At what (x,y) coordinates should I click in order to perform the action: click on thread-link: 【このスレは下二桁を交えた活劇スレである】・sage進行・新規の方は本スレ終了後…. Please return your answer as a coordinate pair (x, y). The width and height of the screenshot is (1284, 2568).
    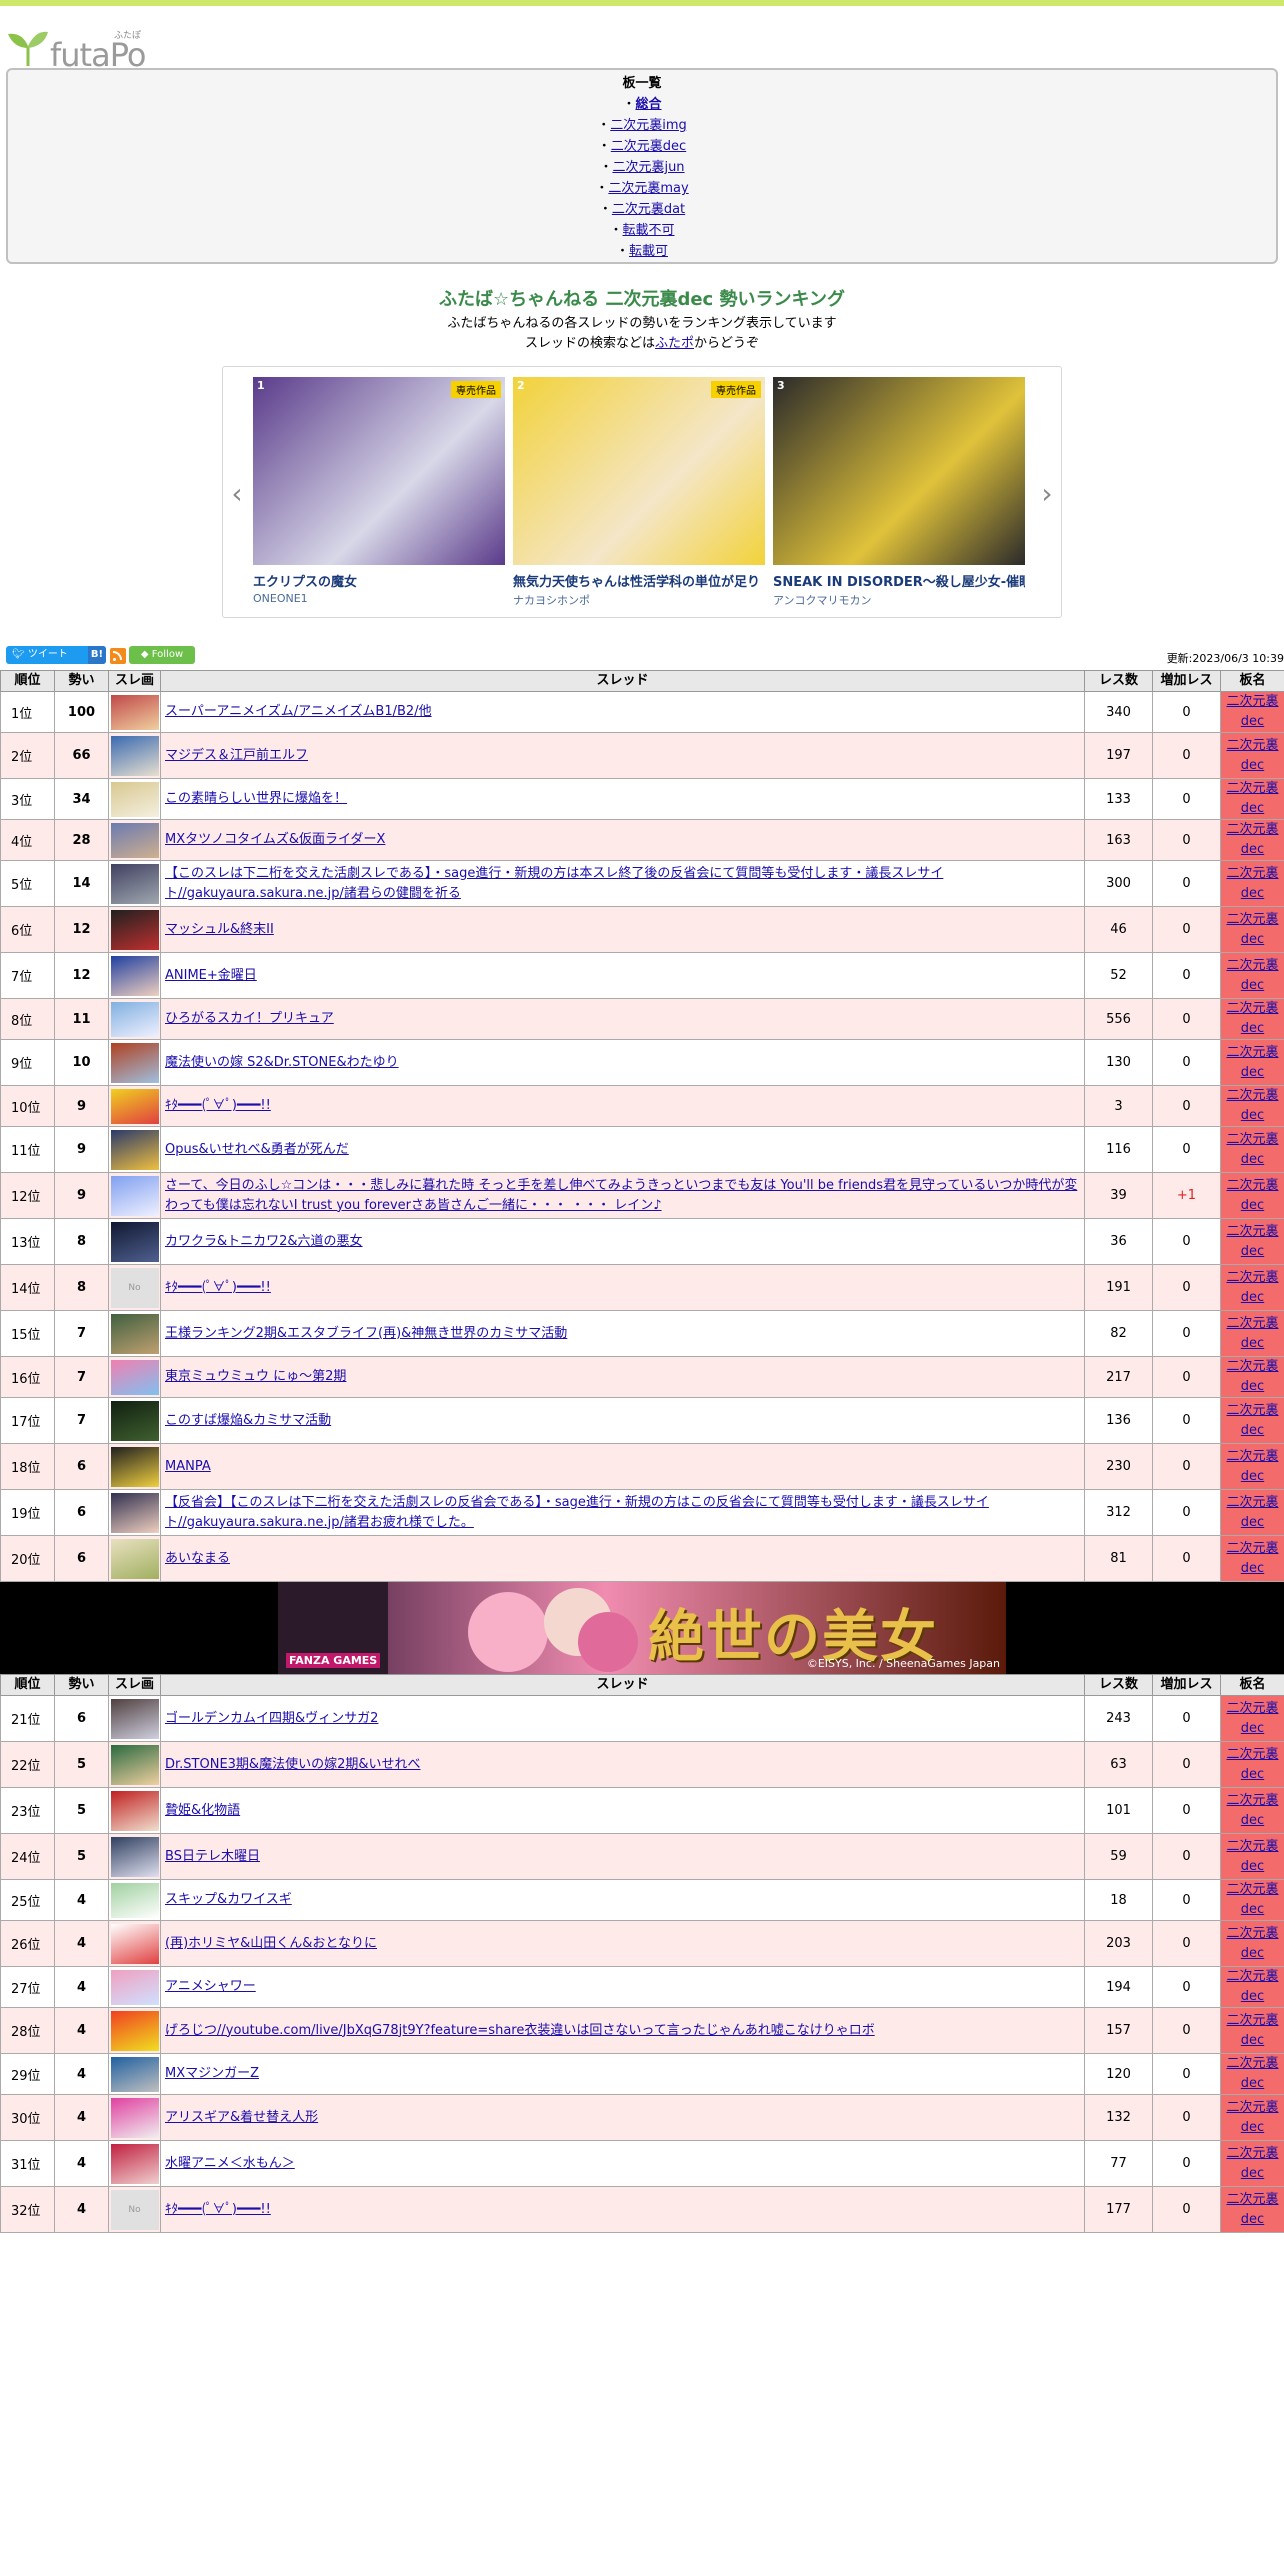
    Looking at the image, I should click on (554, 883).